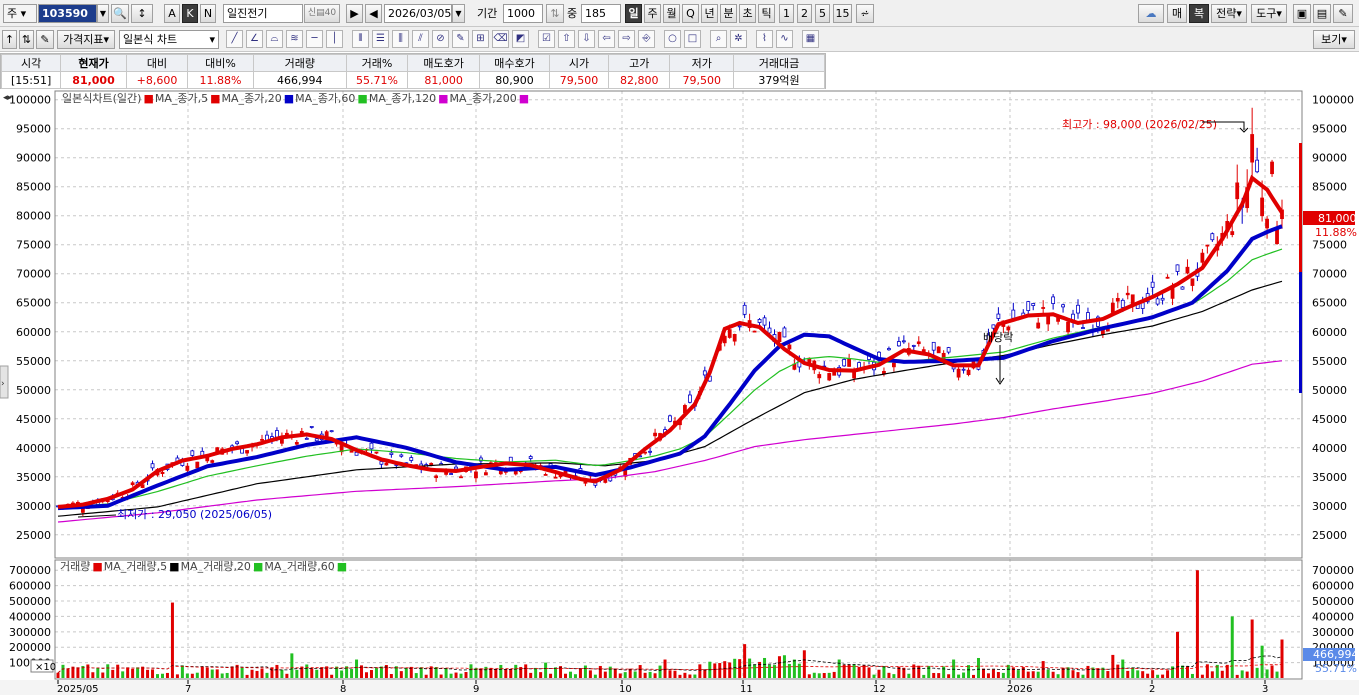 This screenshot has width=1359, height=695. I want to click on tools-button: 도구▾, so click(1269, 13).